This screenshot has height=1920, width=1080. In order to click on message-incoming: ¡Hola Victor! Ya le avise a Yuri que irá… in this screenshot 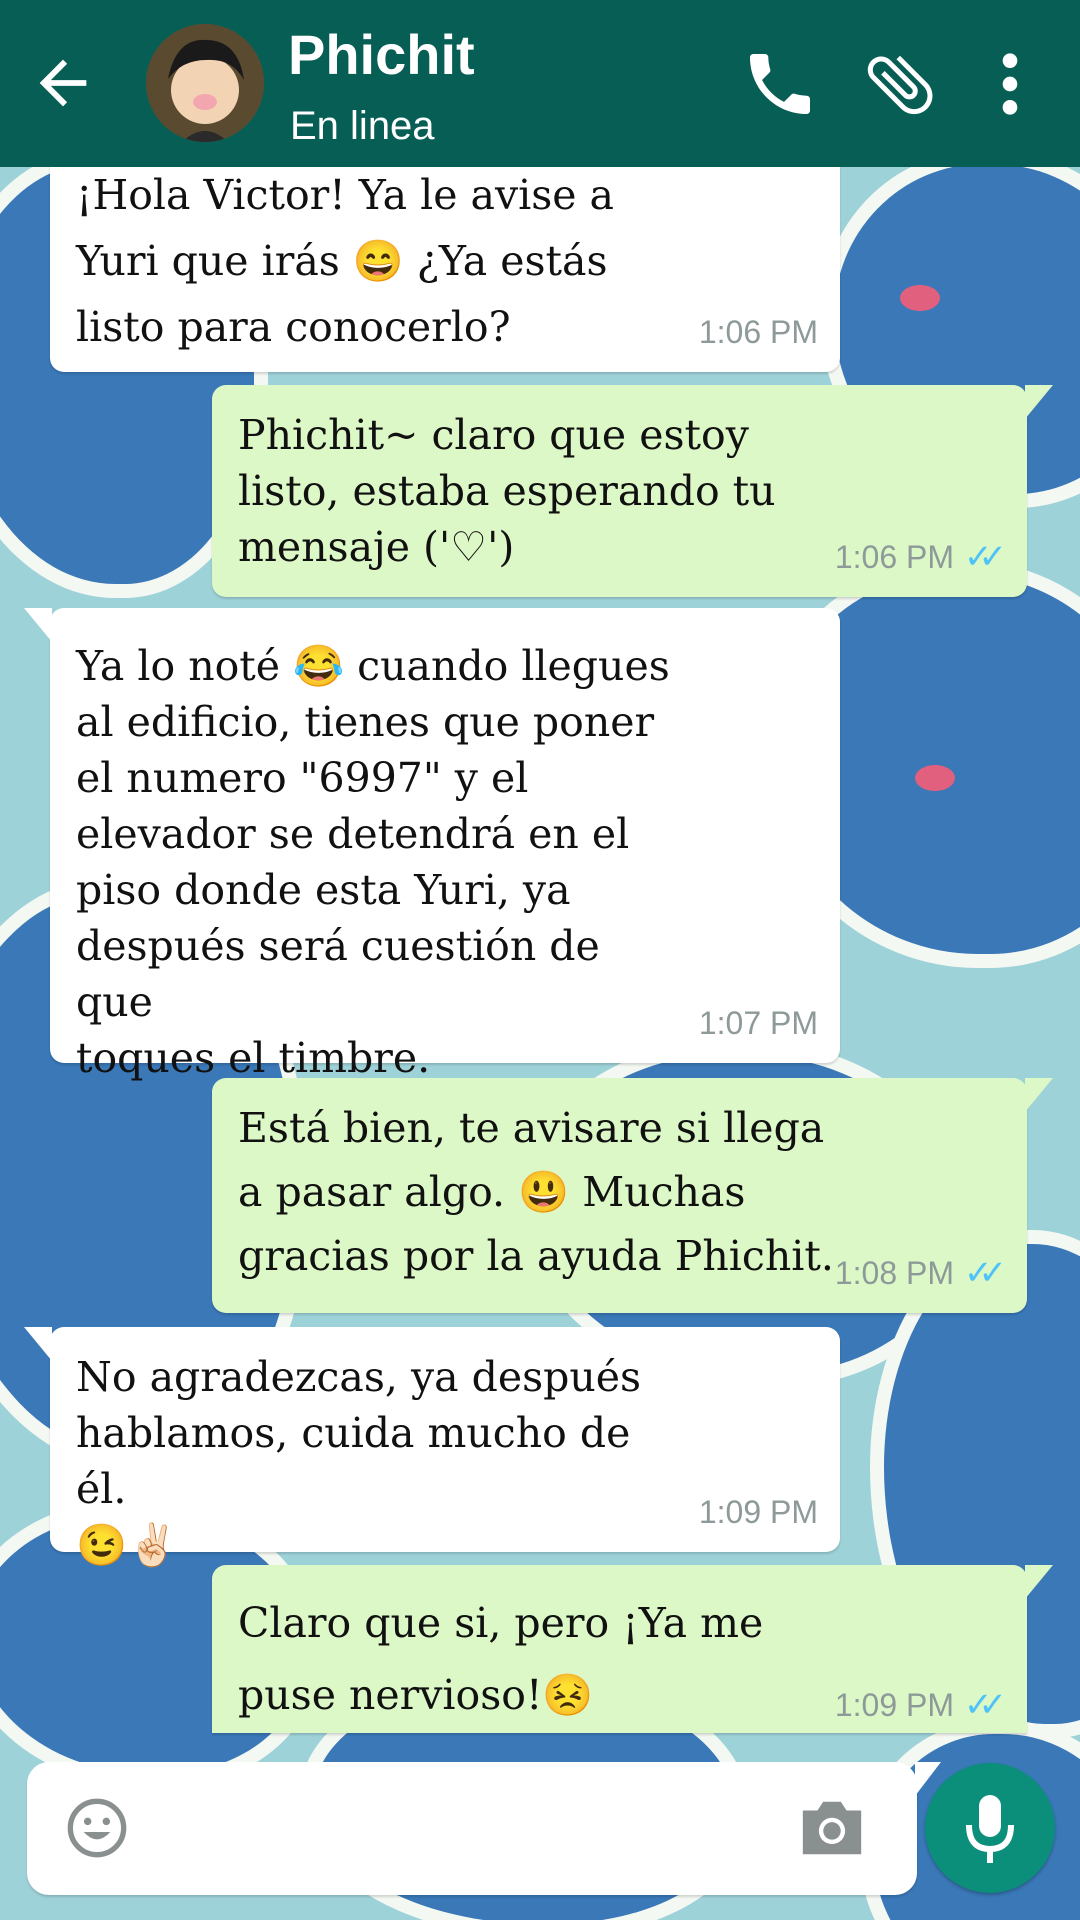, I will do `click(445, 261)`.